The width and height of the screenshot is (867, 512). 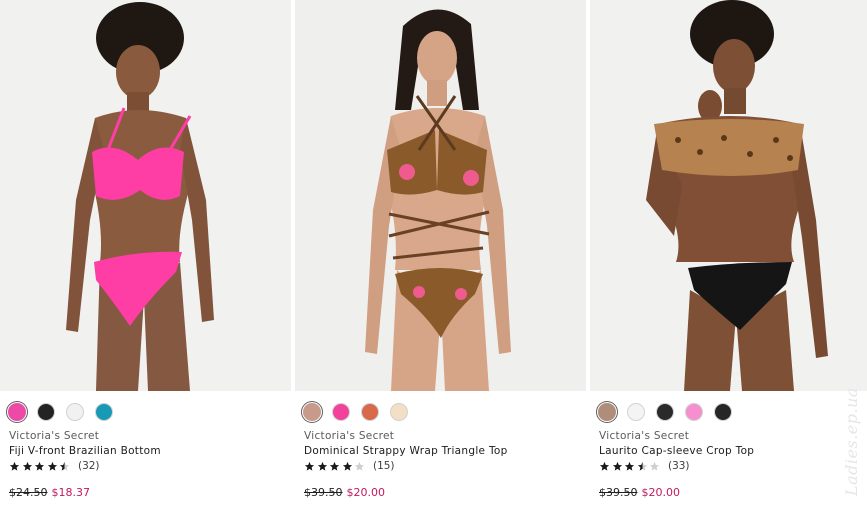 I want to click on original-price: $24.50, so click(x=28, y=492).